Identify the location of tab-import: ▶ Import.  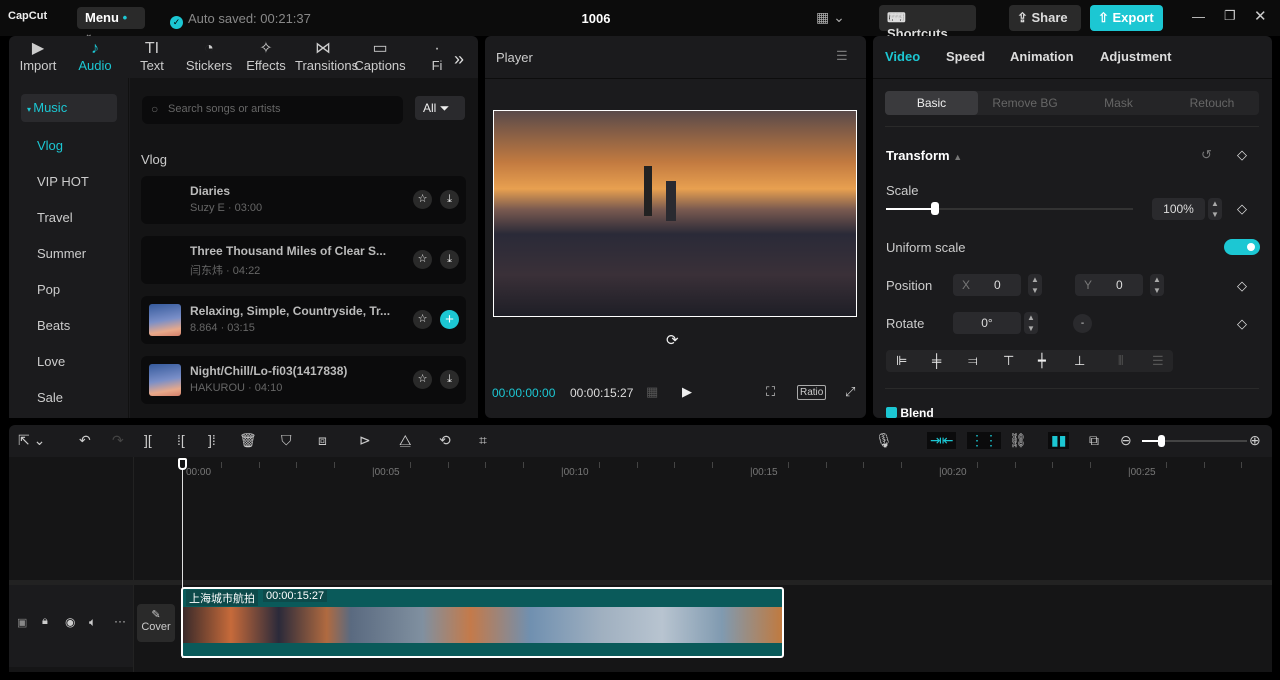
(38, 56).